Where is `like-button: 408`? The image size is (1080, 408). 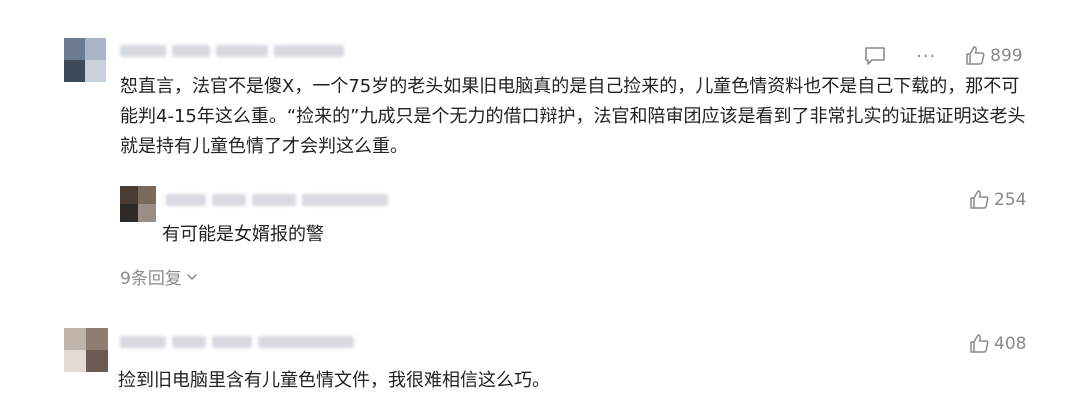
like-button: 408 is located at coordinates (997, 344).